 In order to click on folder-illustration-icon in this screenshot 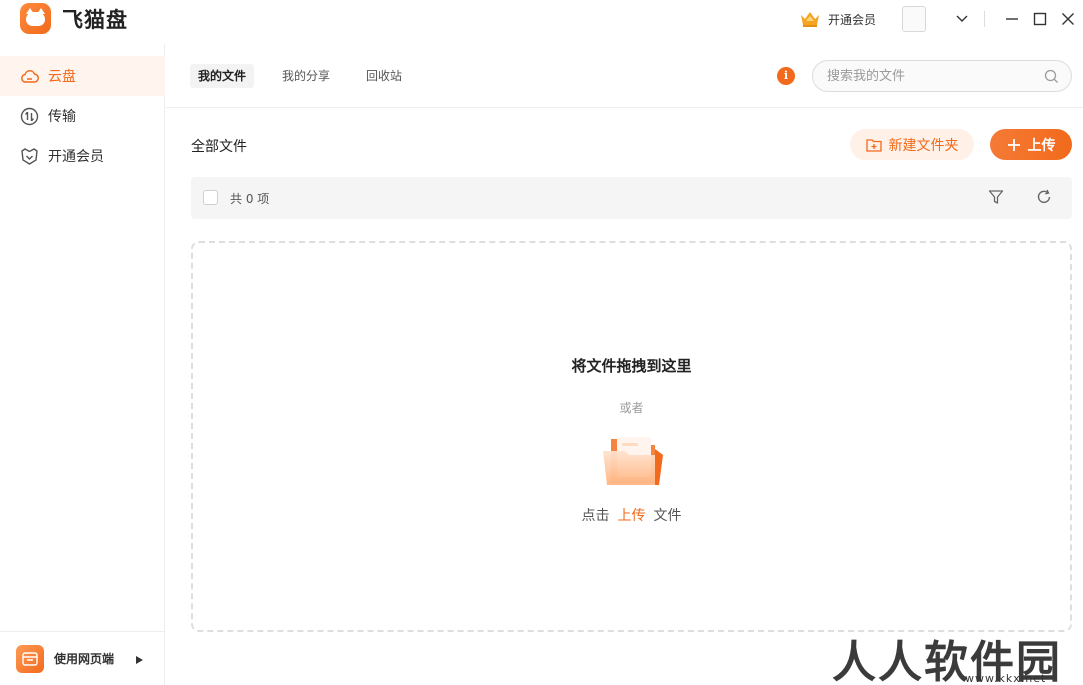, I will do `click(633, 461)`.